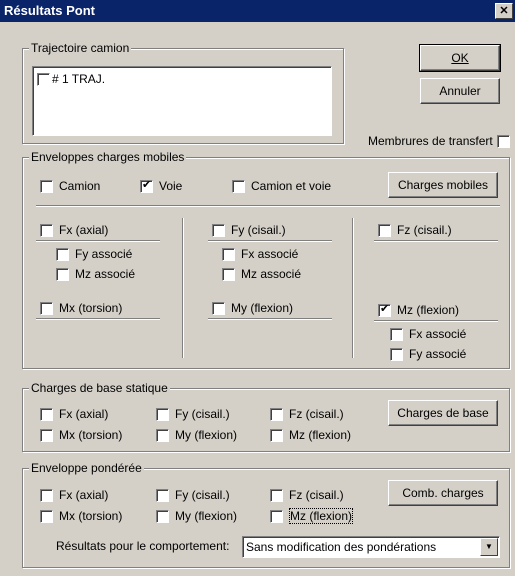 This screenshot has width=515, height=576. I want to click on membrures-label: Membrures de transfert, so click(430, 141).